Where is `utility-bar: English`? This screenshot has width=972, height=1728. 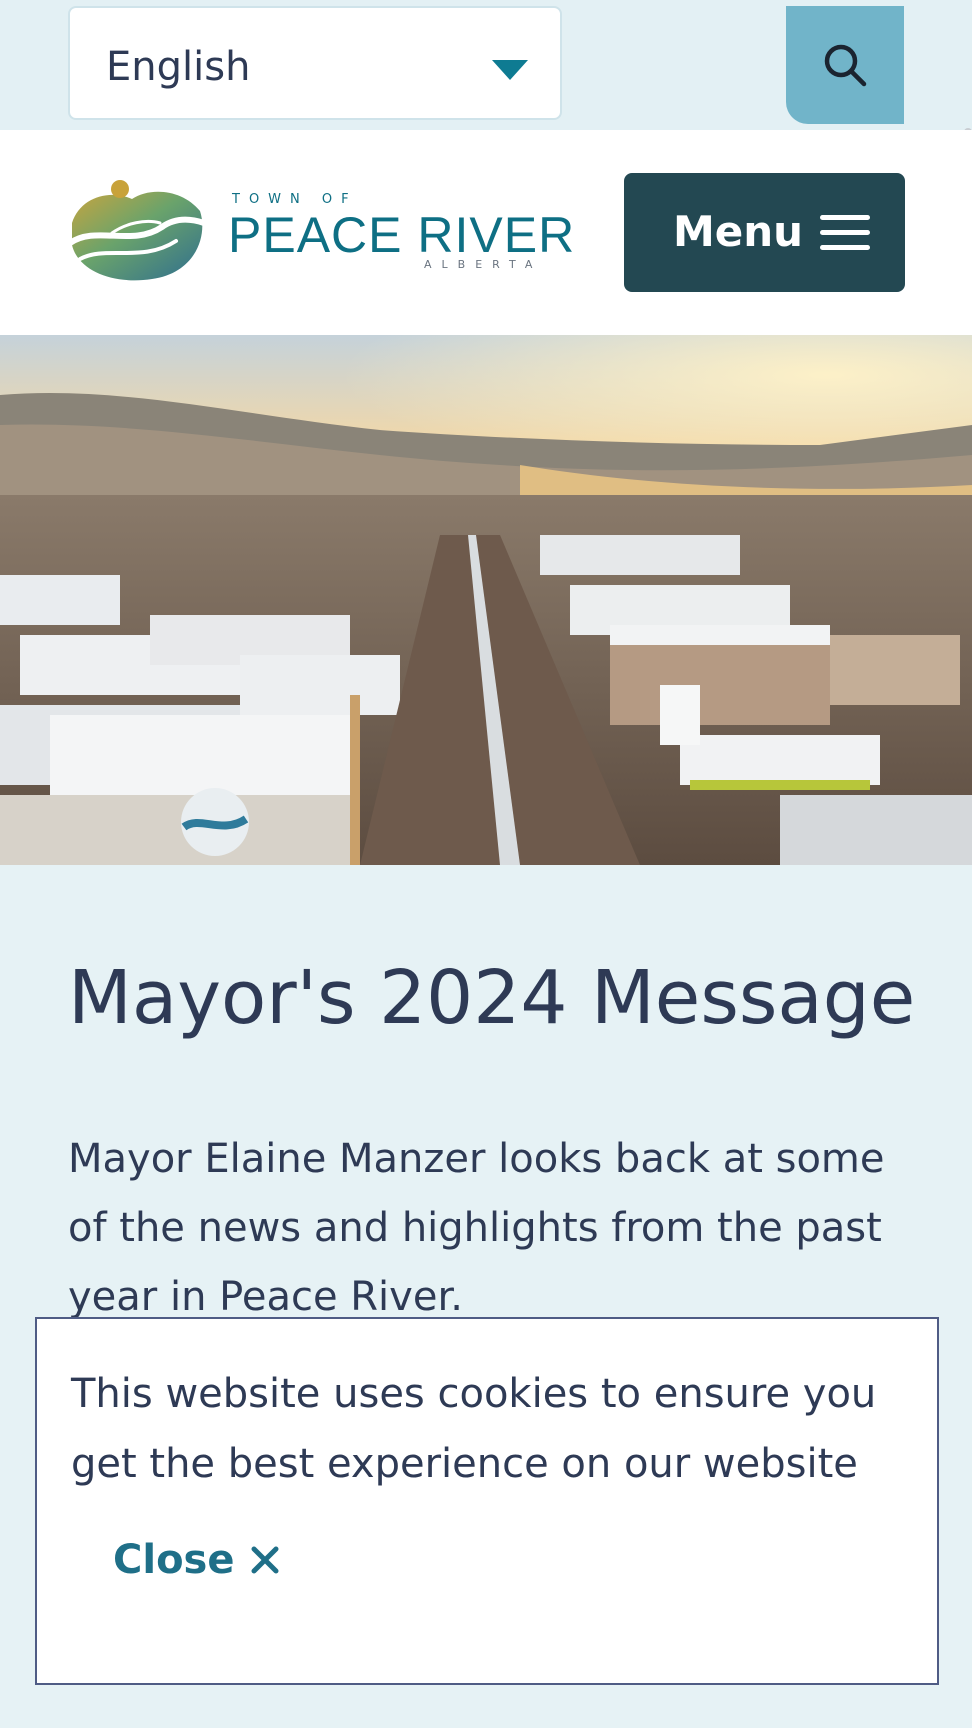 utility-bar: English is located at coordinates (486, 65).